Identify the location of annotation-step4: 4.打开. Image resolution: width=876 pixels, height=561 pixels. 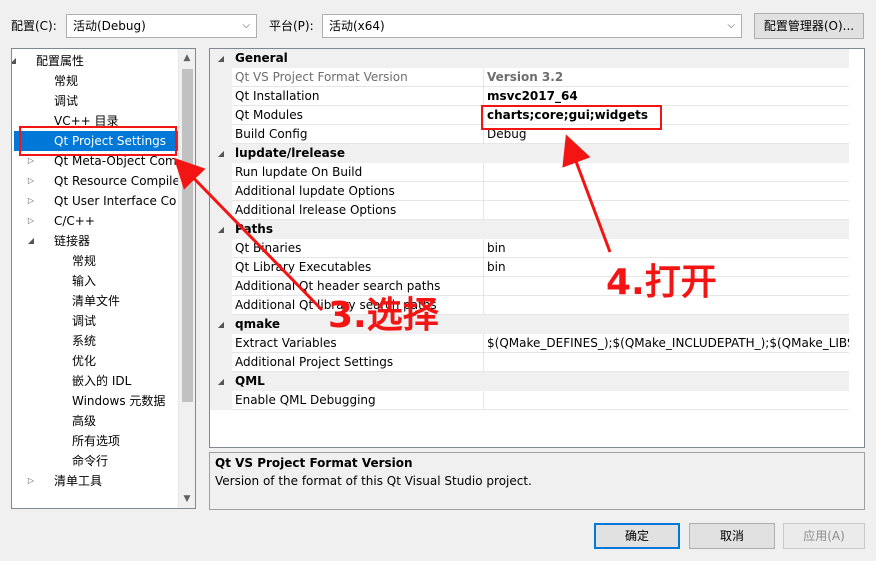
(661, 282).